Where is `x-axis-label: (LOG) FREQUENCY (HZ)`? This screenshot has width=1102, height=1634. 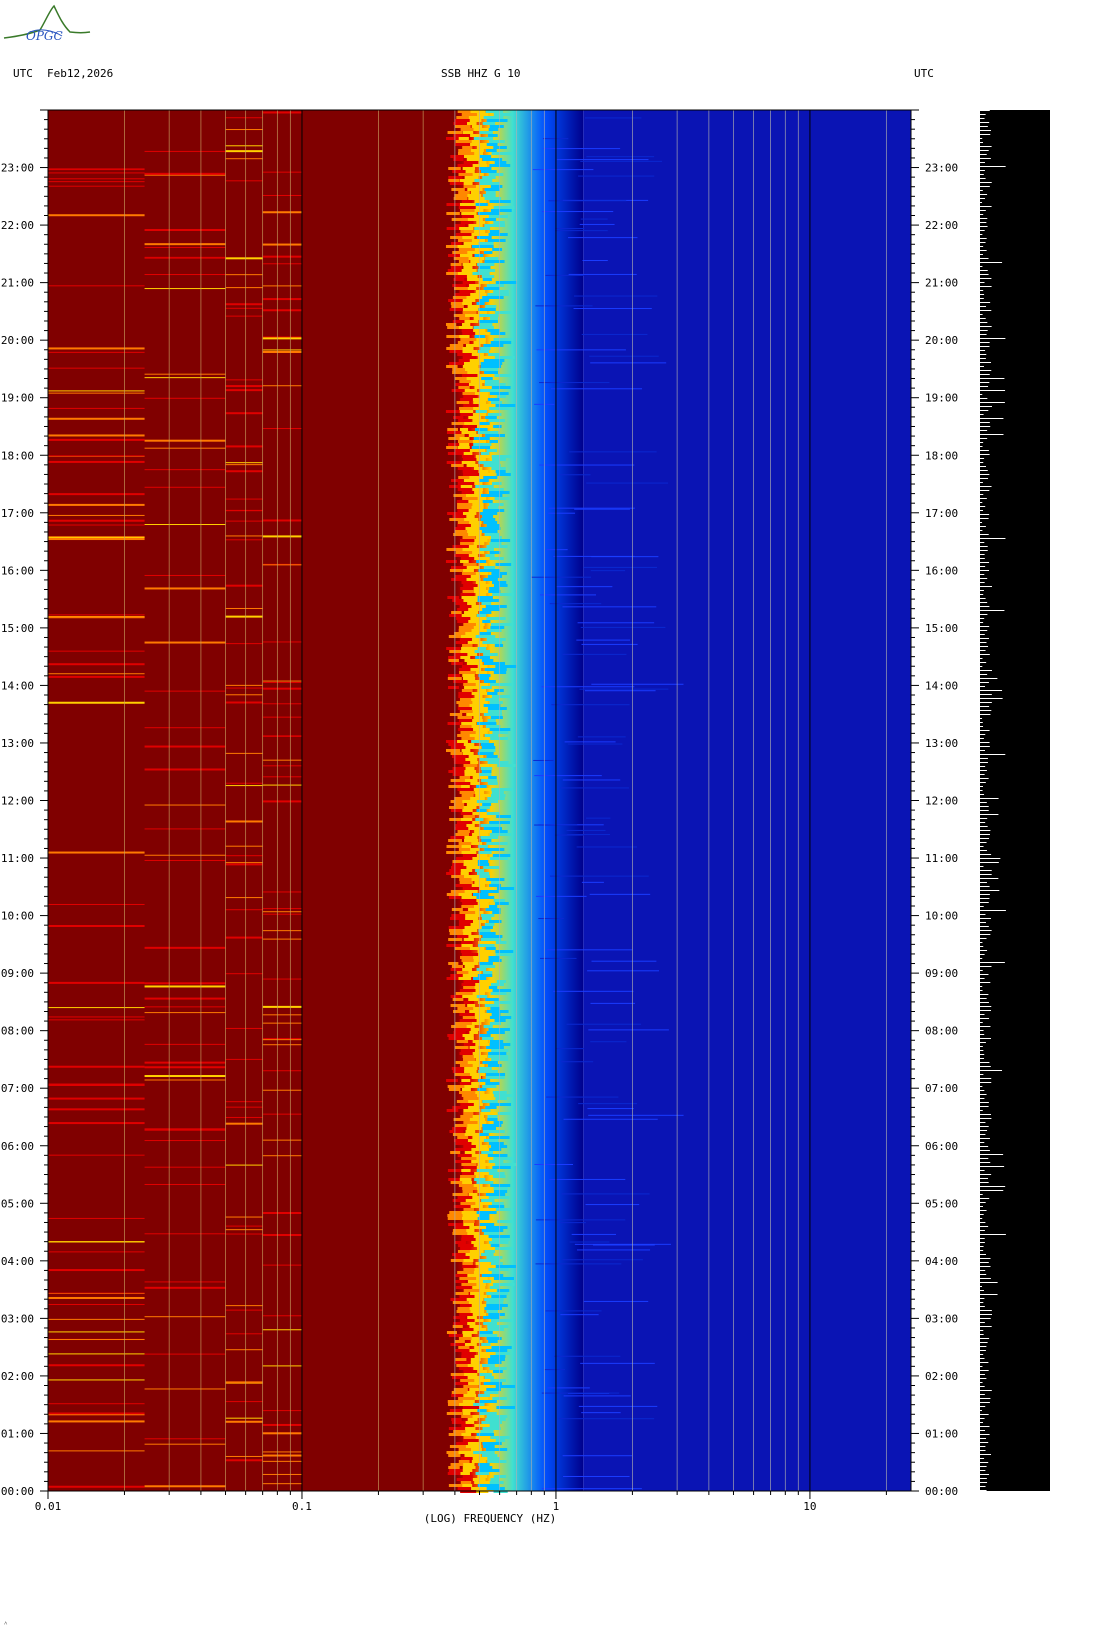
x-axis-label: (LOG) FREQUENCY (HZ) is located at coordinates (490, 1518).